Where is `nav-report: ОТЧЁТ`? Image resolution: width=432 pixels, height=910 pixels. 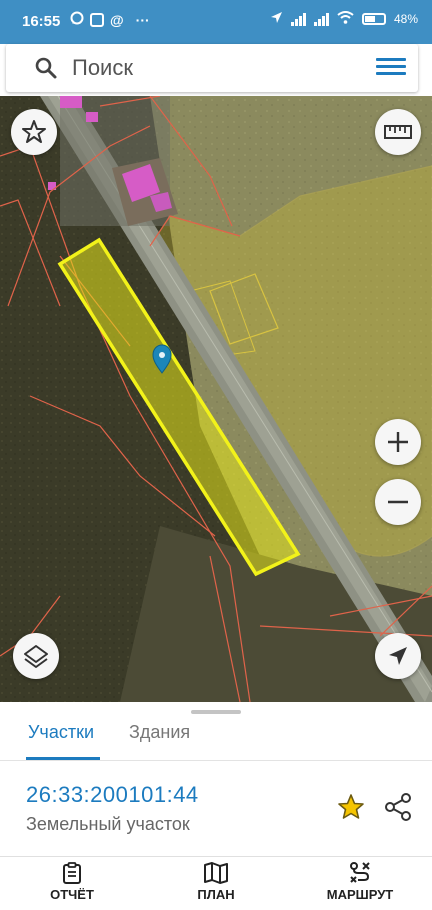
nav-report: ОТЧЁТ is located at coordinates (72, 881).